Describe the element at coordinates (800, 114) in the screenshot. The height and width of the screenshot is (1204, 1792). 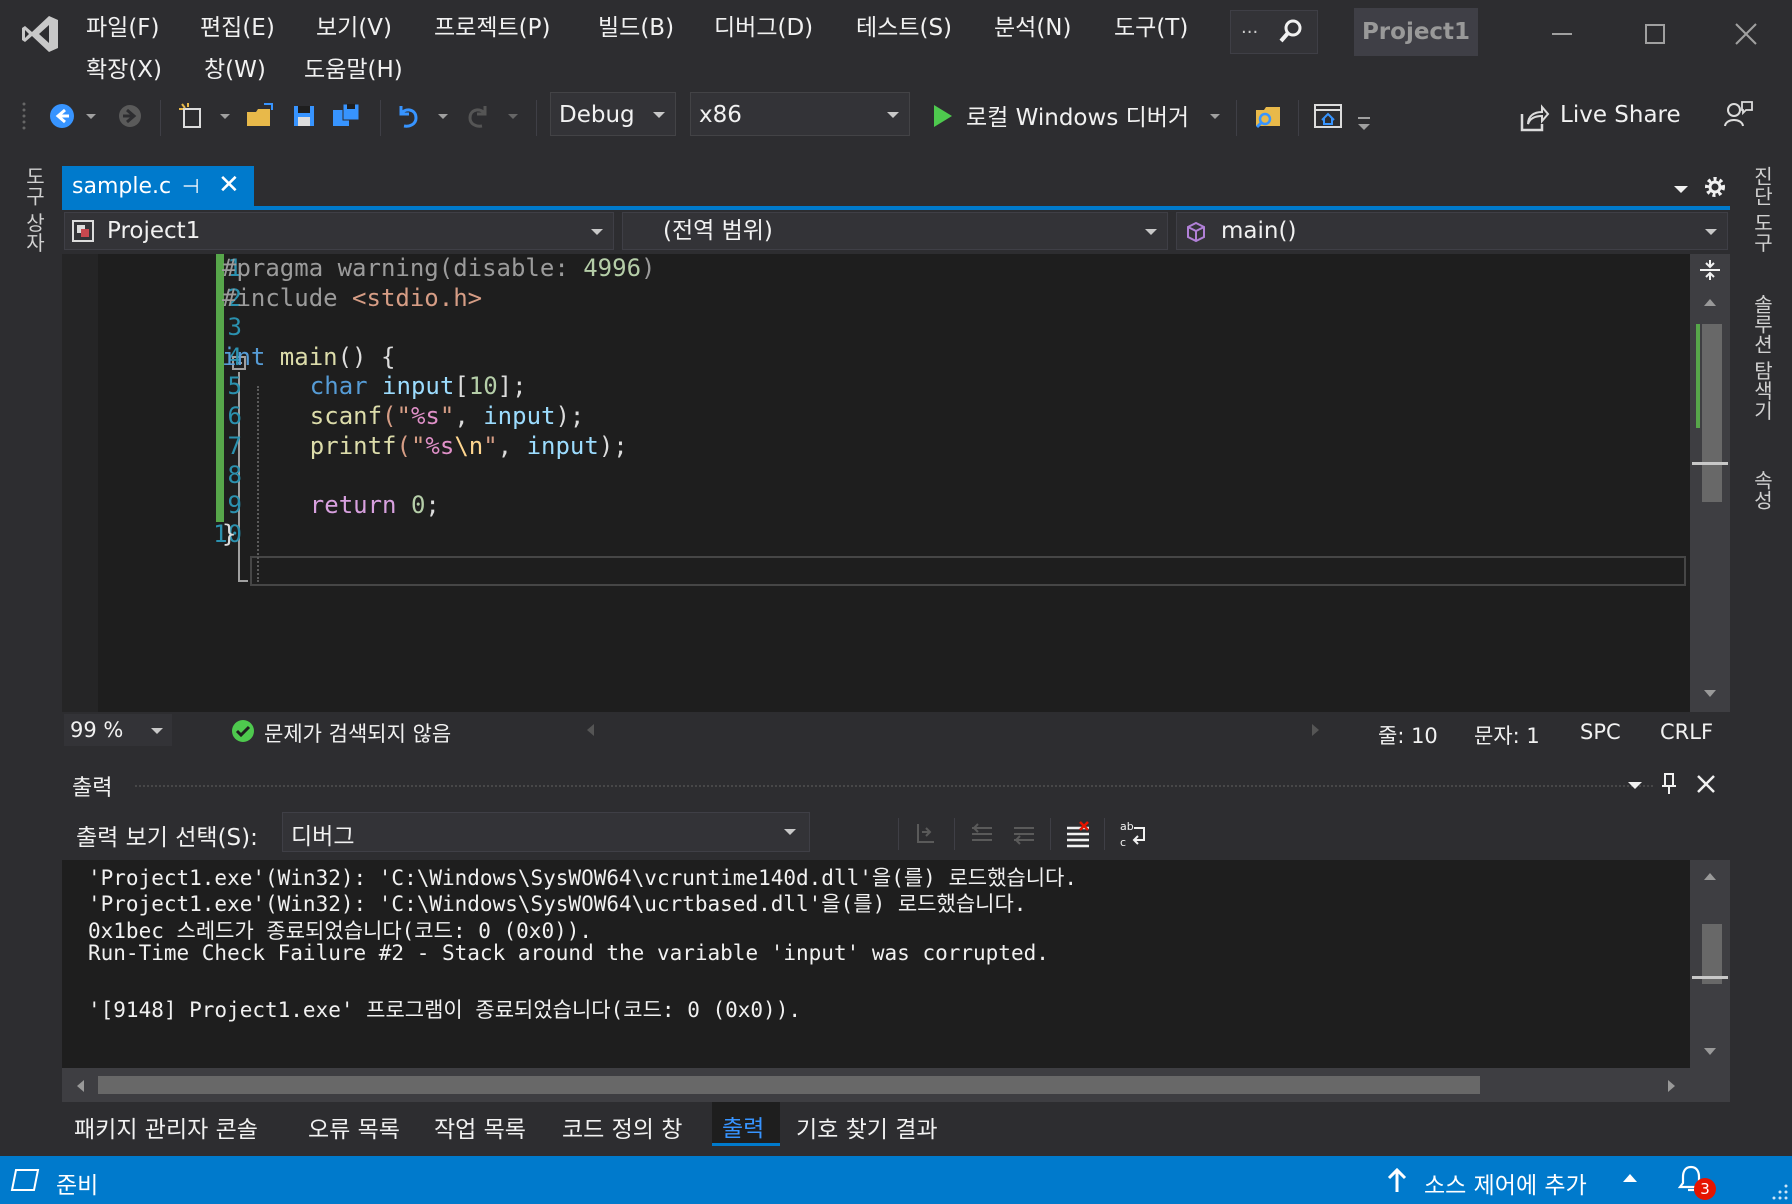
I see `solution-platform-select: x86` at that location.